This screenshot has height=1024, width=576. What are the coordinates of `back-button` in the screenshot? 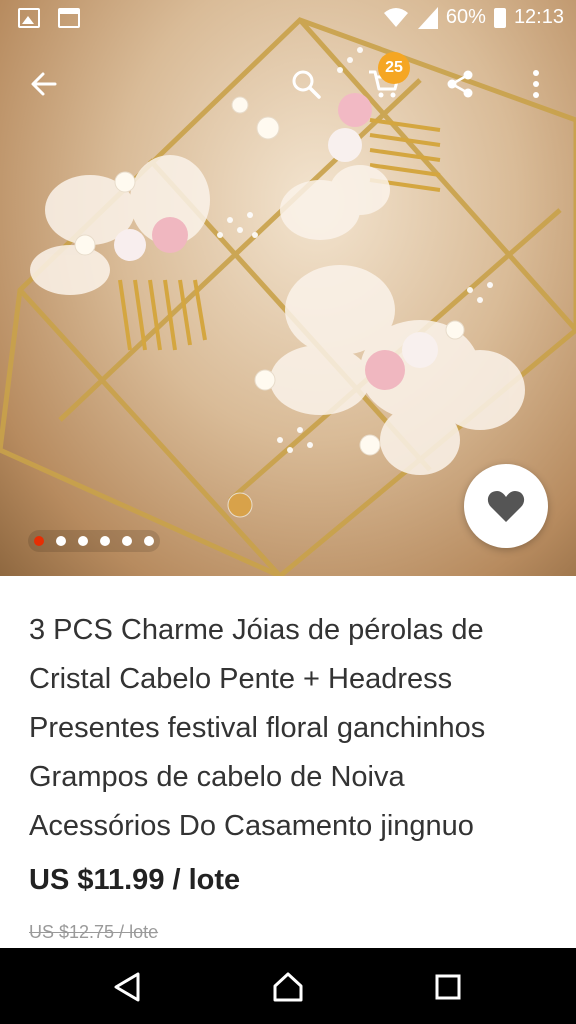 It's located at (44, 84).